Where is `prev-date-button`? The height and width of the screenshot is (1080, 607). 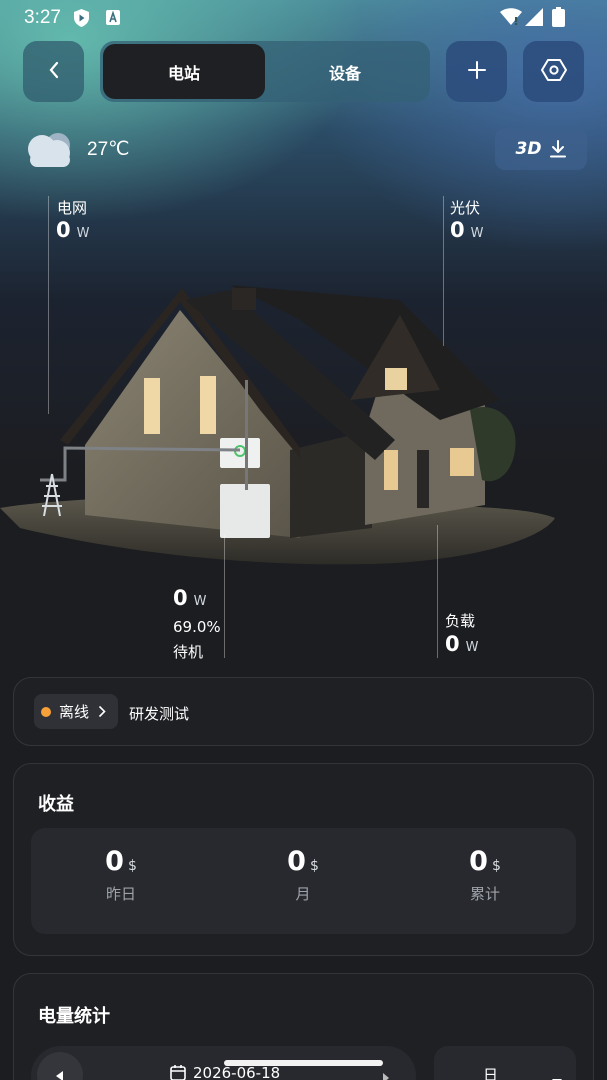
prev-date-button is located at coordinates (60, 1066).